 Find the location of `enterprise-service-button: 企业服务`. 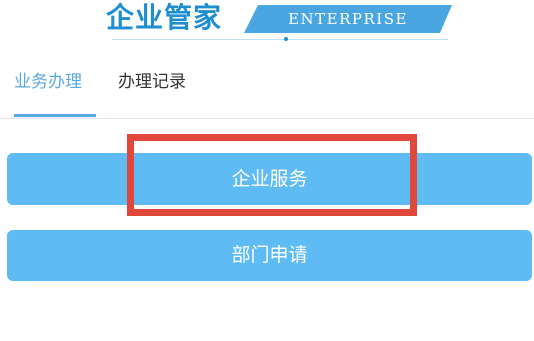

enterprise-service-button: 企业服务 is located at coordinates (269, 179).